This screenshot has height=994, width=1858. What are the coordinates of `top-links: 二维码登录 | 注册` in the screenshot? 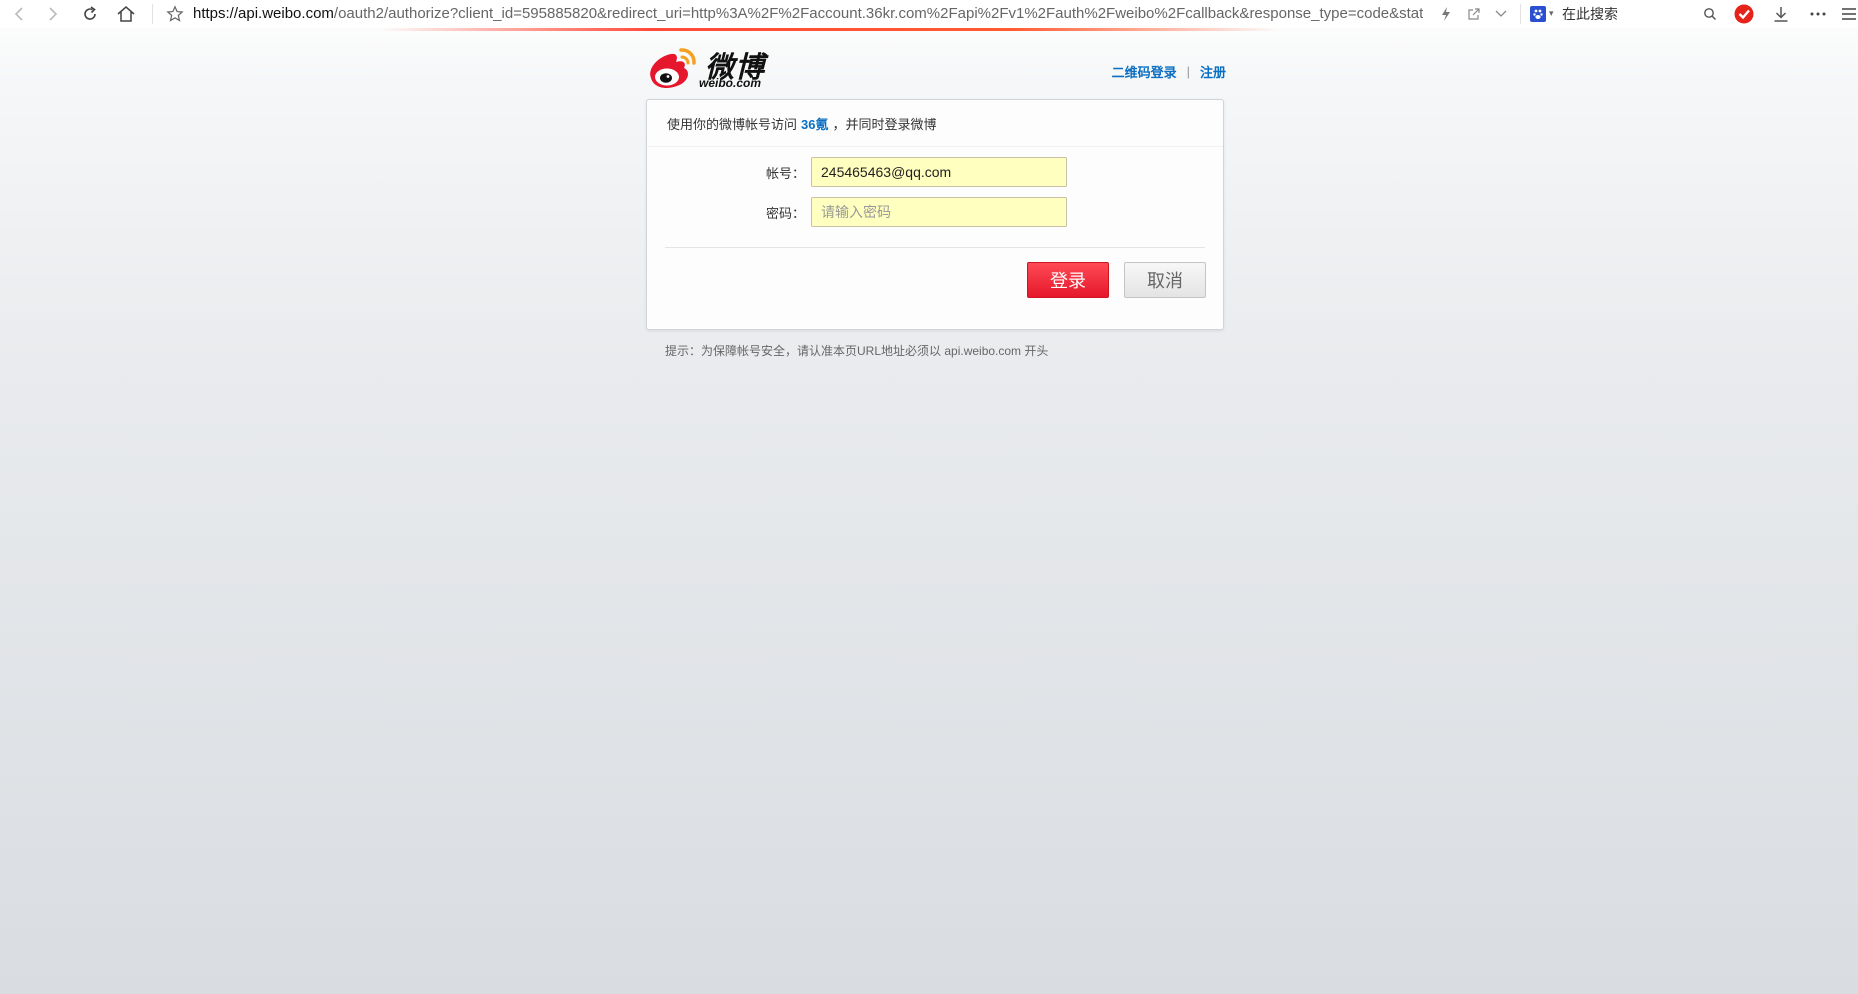 It's located at (1163, 71).